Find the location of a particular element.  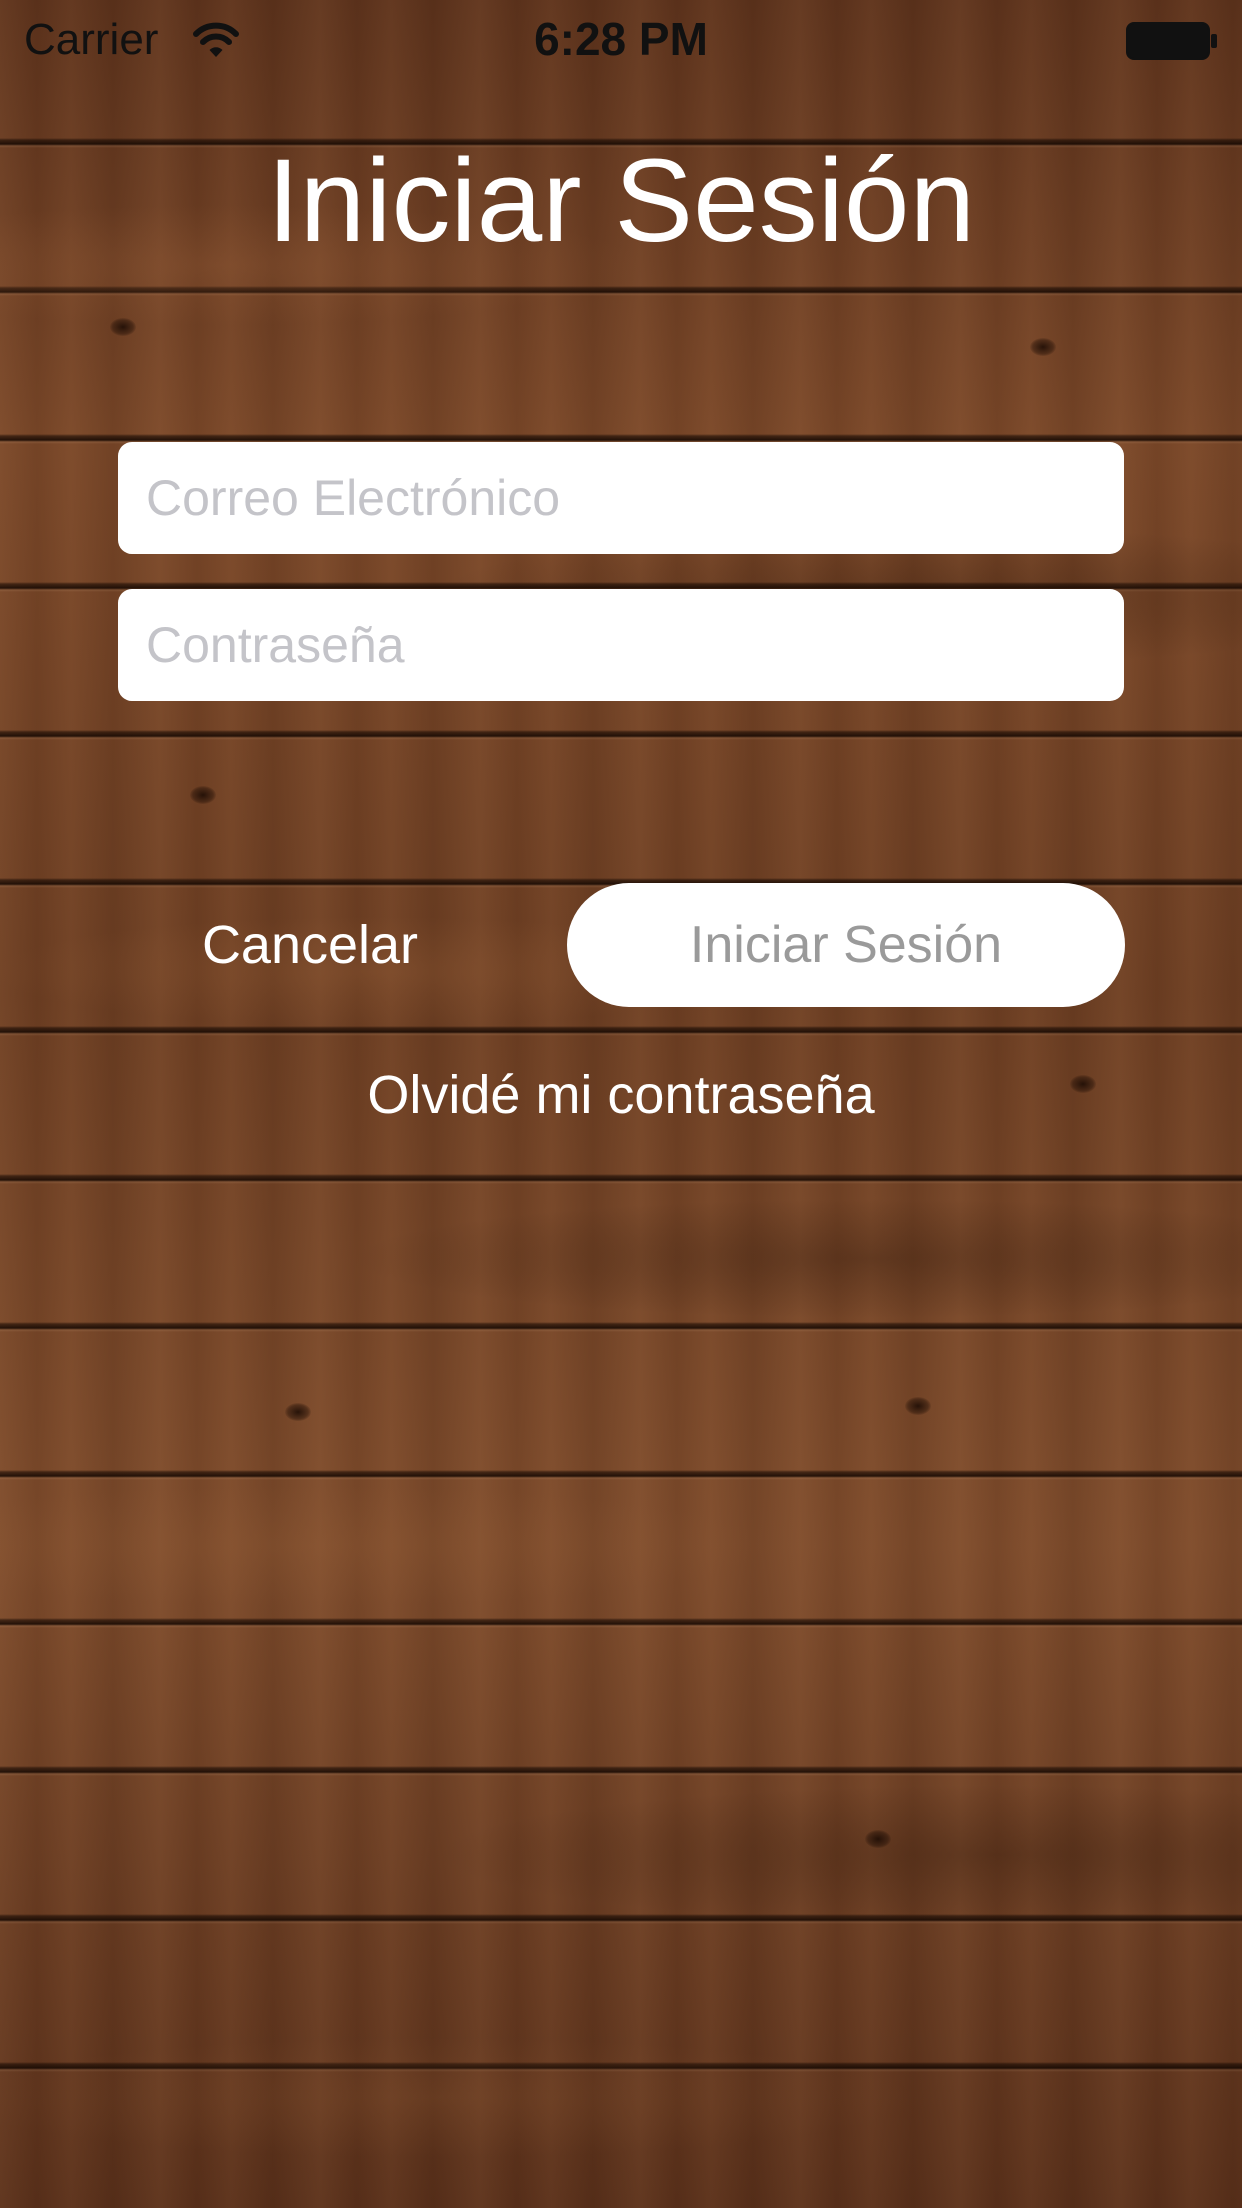

status-time: 6:28 PM is located at coordinates (621, 39).